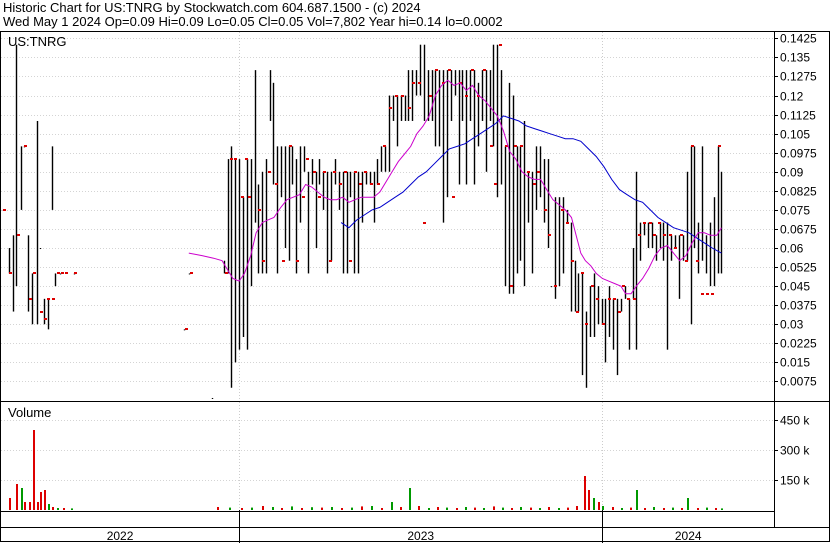  I want to click on price-tick-label: 0.135, so click(795, 58).